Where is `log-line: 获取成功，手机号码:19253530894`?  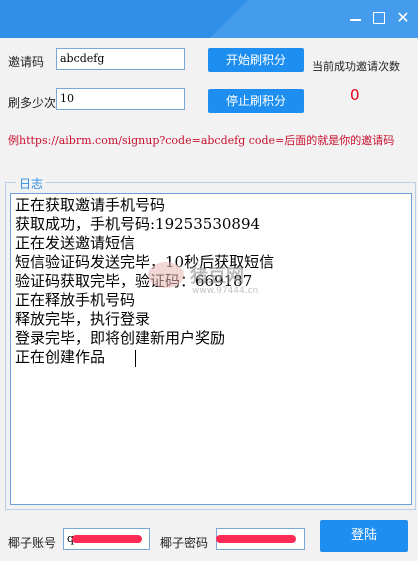
log-line: 获取成功，手机号码:19253530894 is located at coordinates (138, 224).